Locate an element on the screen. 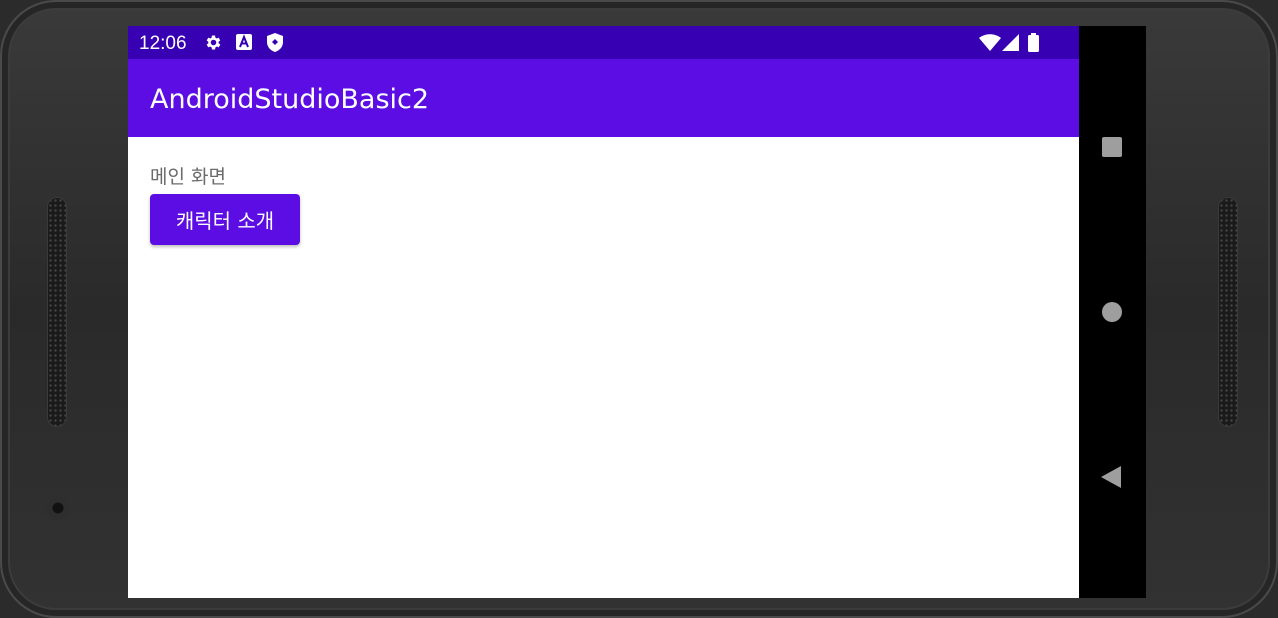  wifi-icon is located at coordinates (990, 45).